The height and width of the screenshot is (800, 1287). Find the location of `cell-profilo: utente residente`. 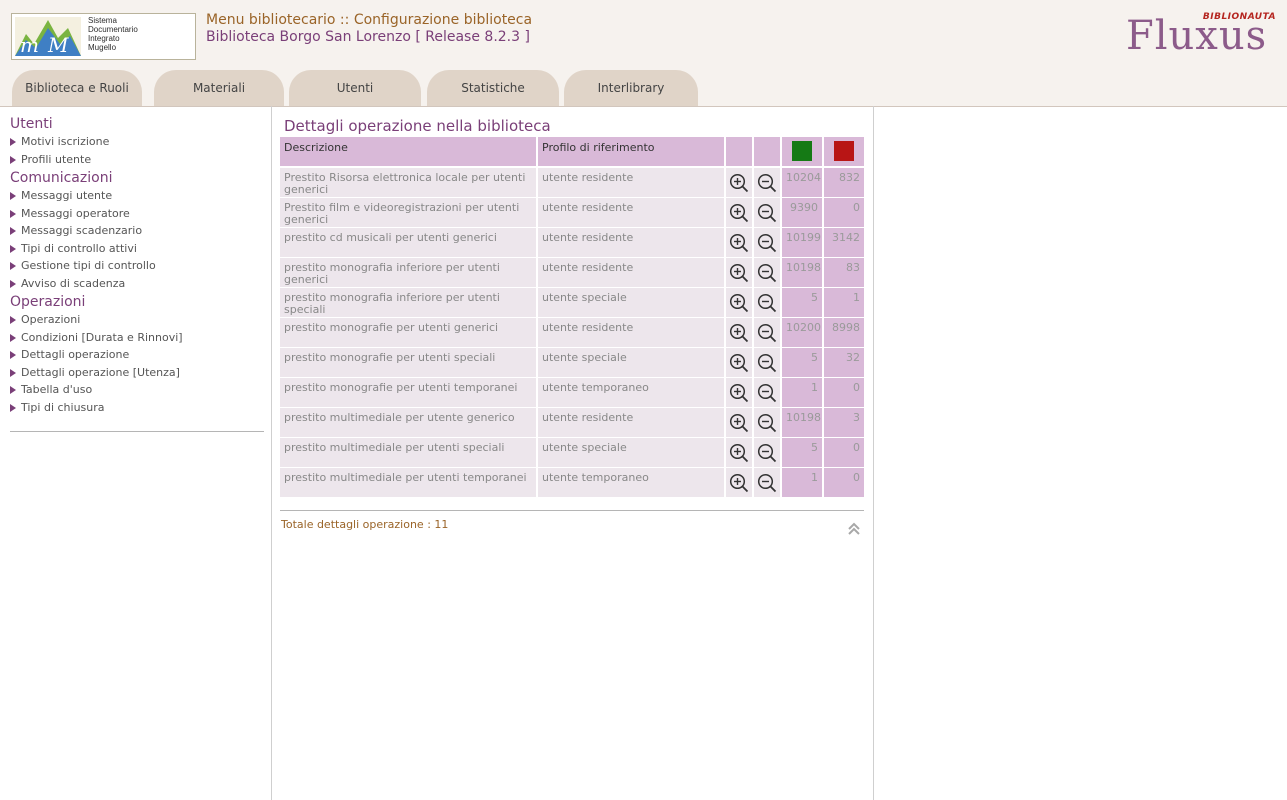

cell-profilo: utente residente is located at coordinates (631, 272).